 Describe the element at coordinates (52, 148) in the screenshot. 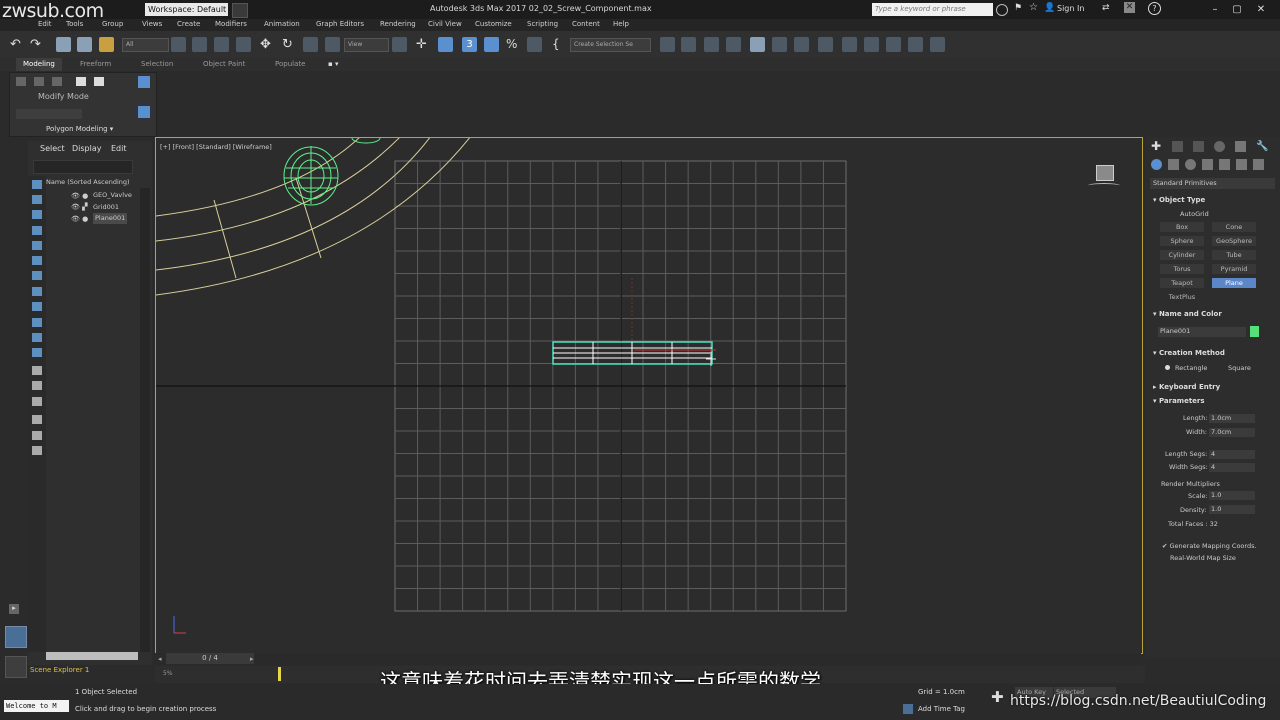

I see `se-tab-select: Select` at that location.